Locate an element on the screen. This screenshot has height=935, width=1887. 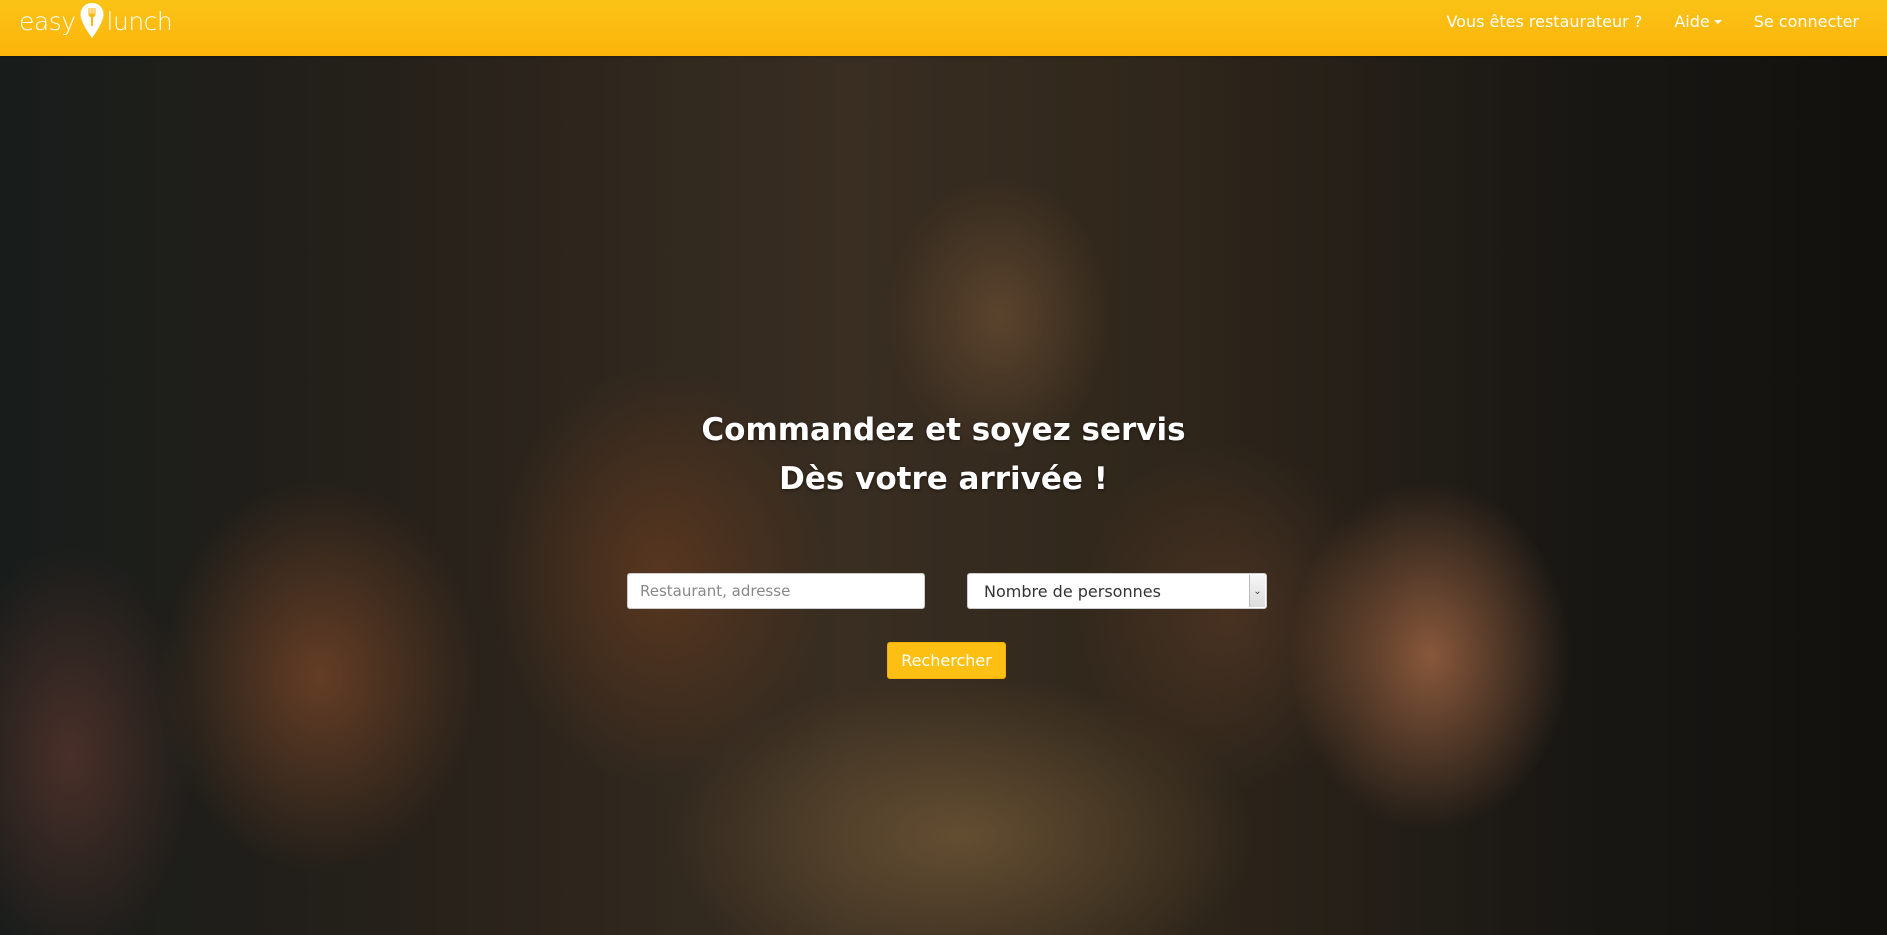
aide-label: Aide is located at coordinates (1692, 21).